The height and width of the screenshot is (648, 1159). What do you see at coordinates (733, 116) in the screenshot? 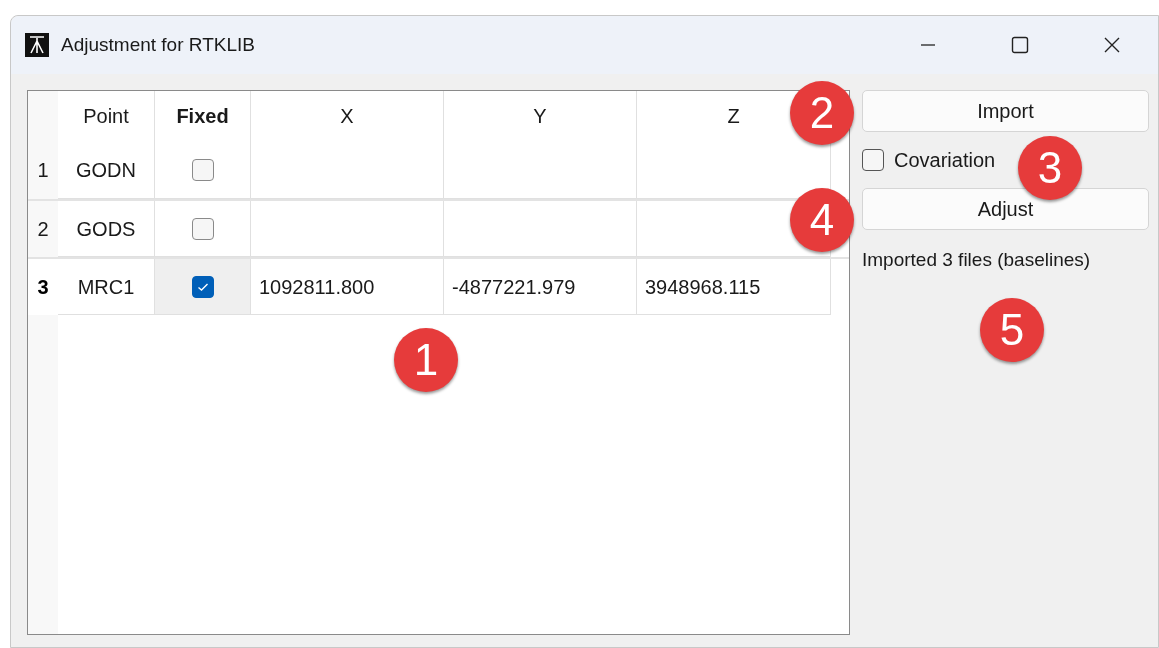
I see `column-header: Z` at bounding box center [733, 116].